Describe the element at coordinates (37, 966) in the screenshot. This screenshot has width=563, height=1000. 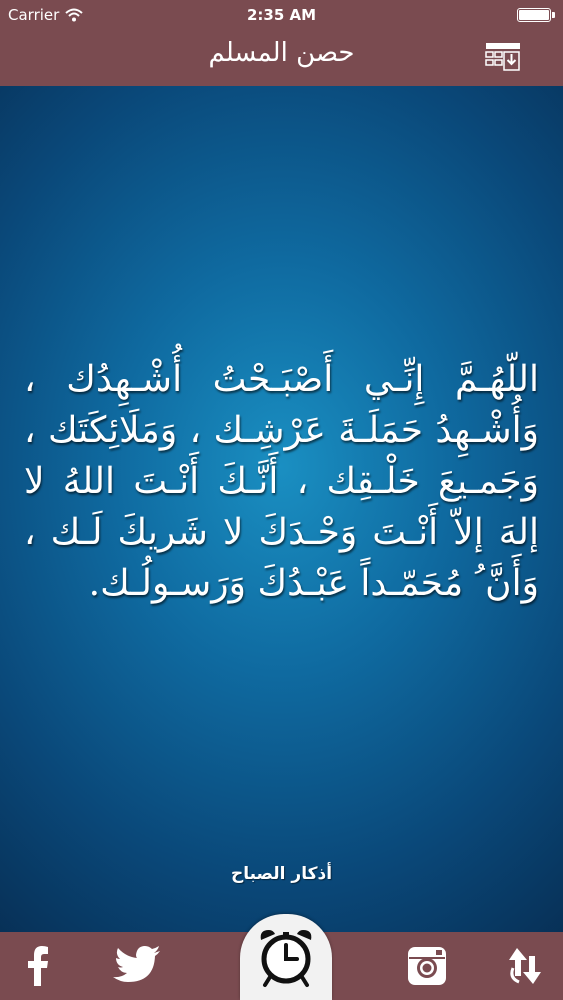
I see `facebook-icon` at that location.